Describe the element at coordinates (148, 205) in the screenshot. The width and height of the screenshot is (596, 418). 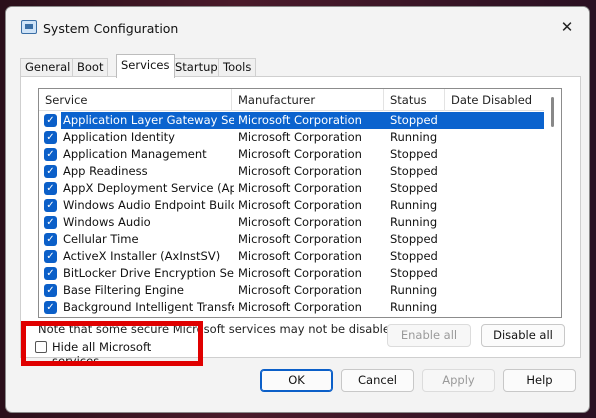
I see `service-name: Windows Audio Endpoint Builder` at that location.